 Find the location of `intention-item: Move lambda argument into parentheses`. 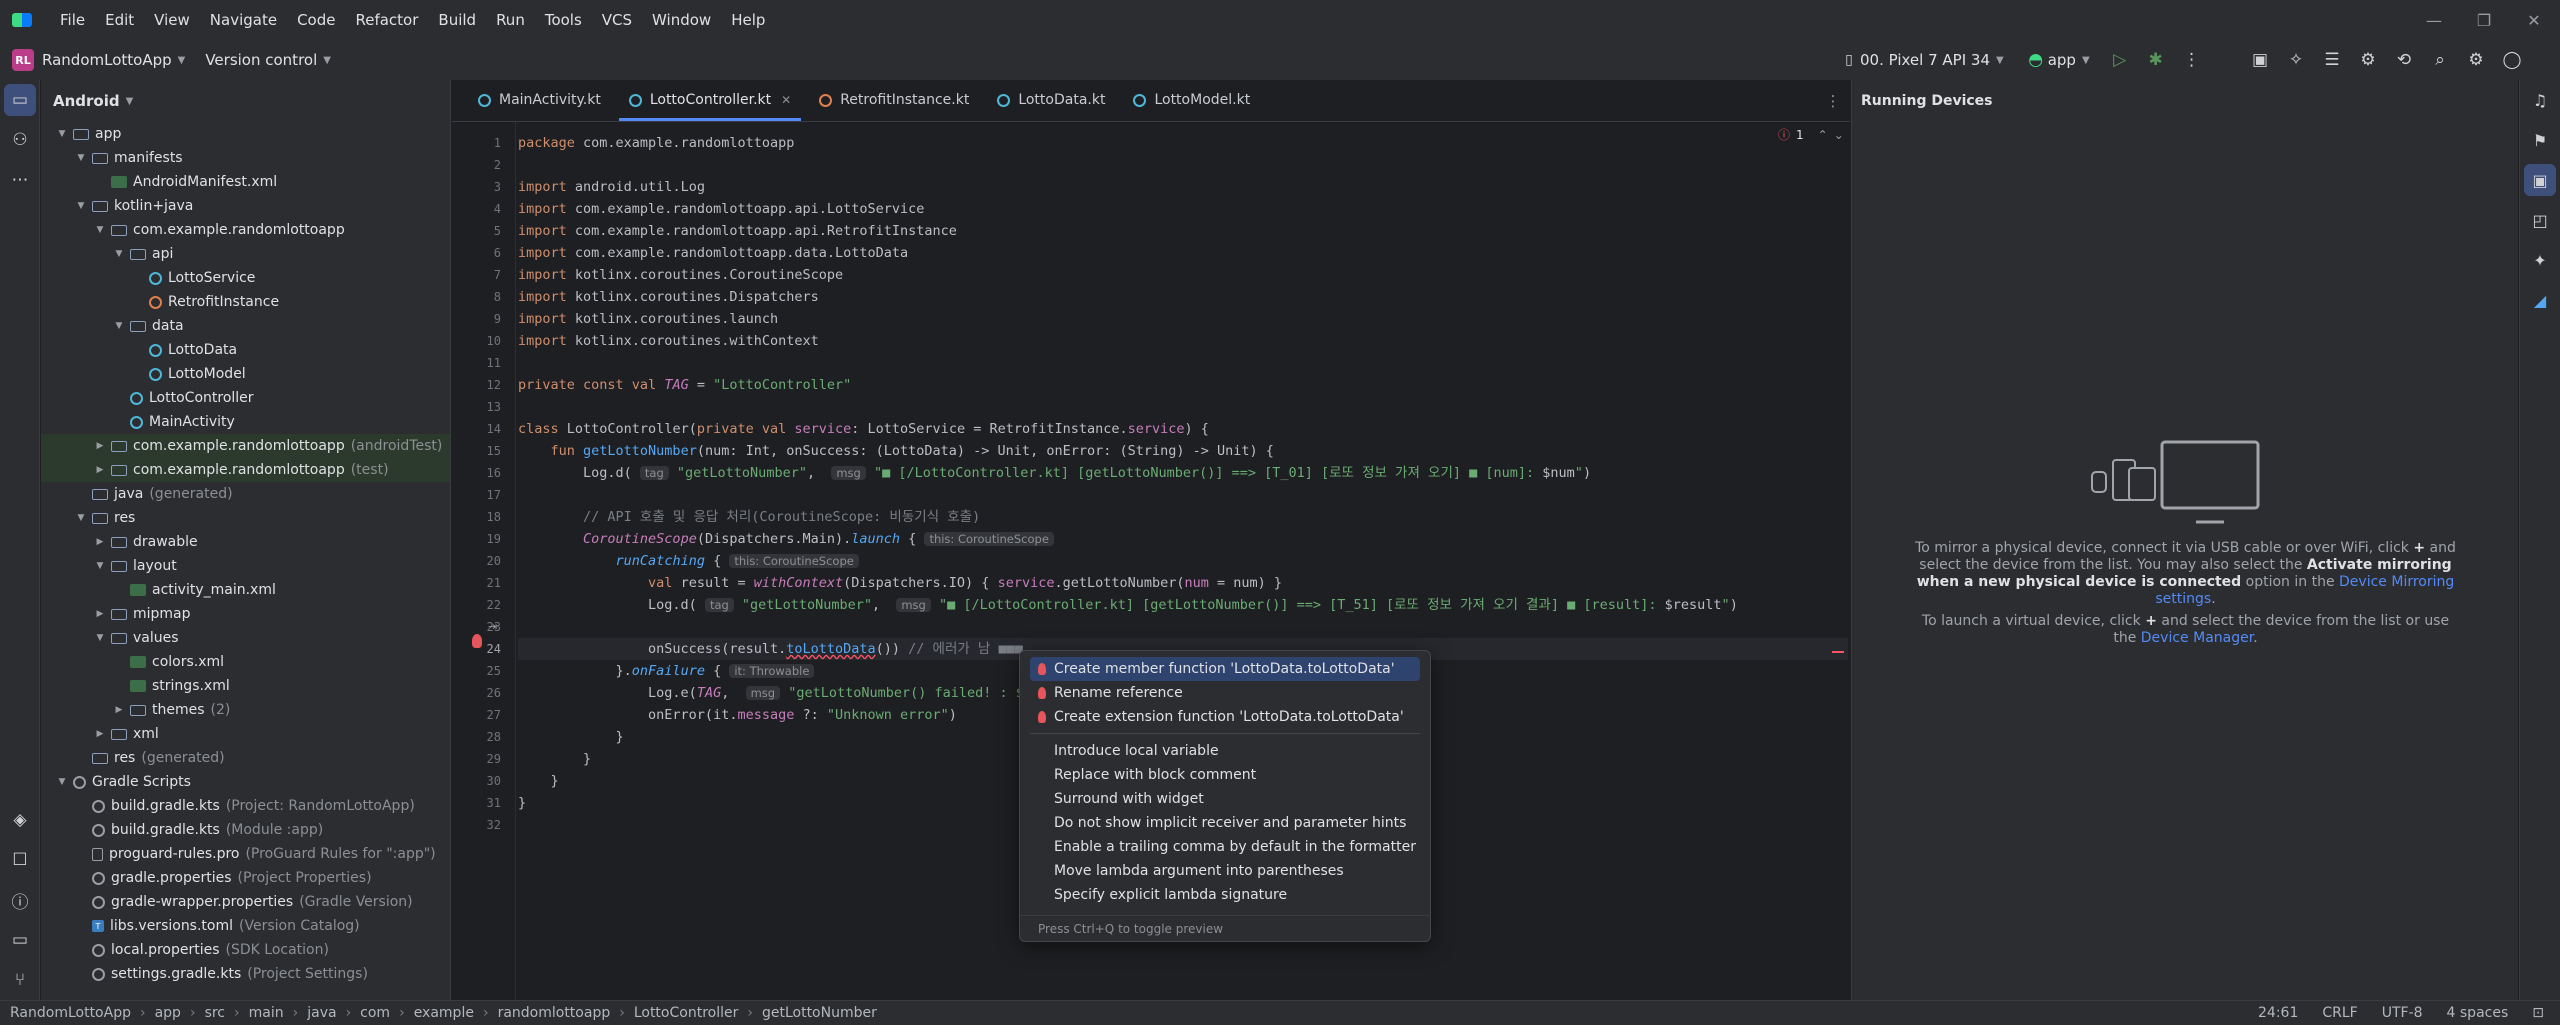

intention-item: Move lambda argument into parentheses is located at coordinates (1225, 871).